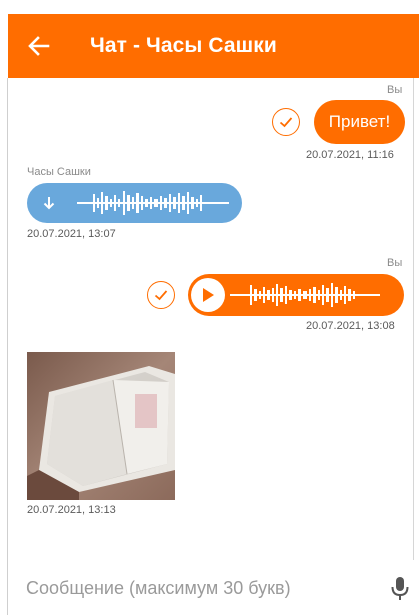 The height and width of the screenshot is (615, 419). I want to click on message-timestamp: 20.07.2021, 11:16, so click(350, 155).